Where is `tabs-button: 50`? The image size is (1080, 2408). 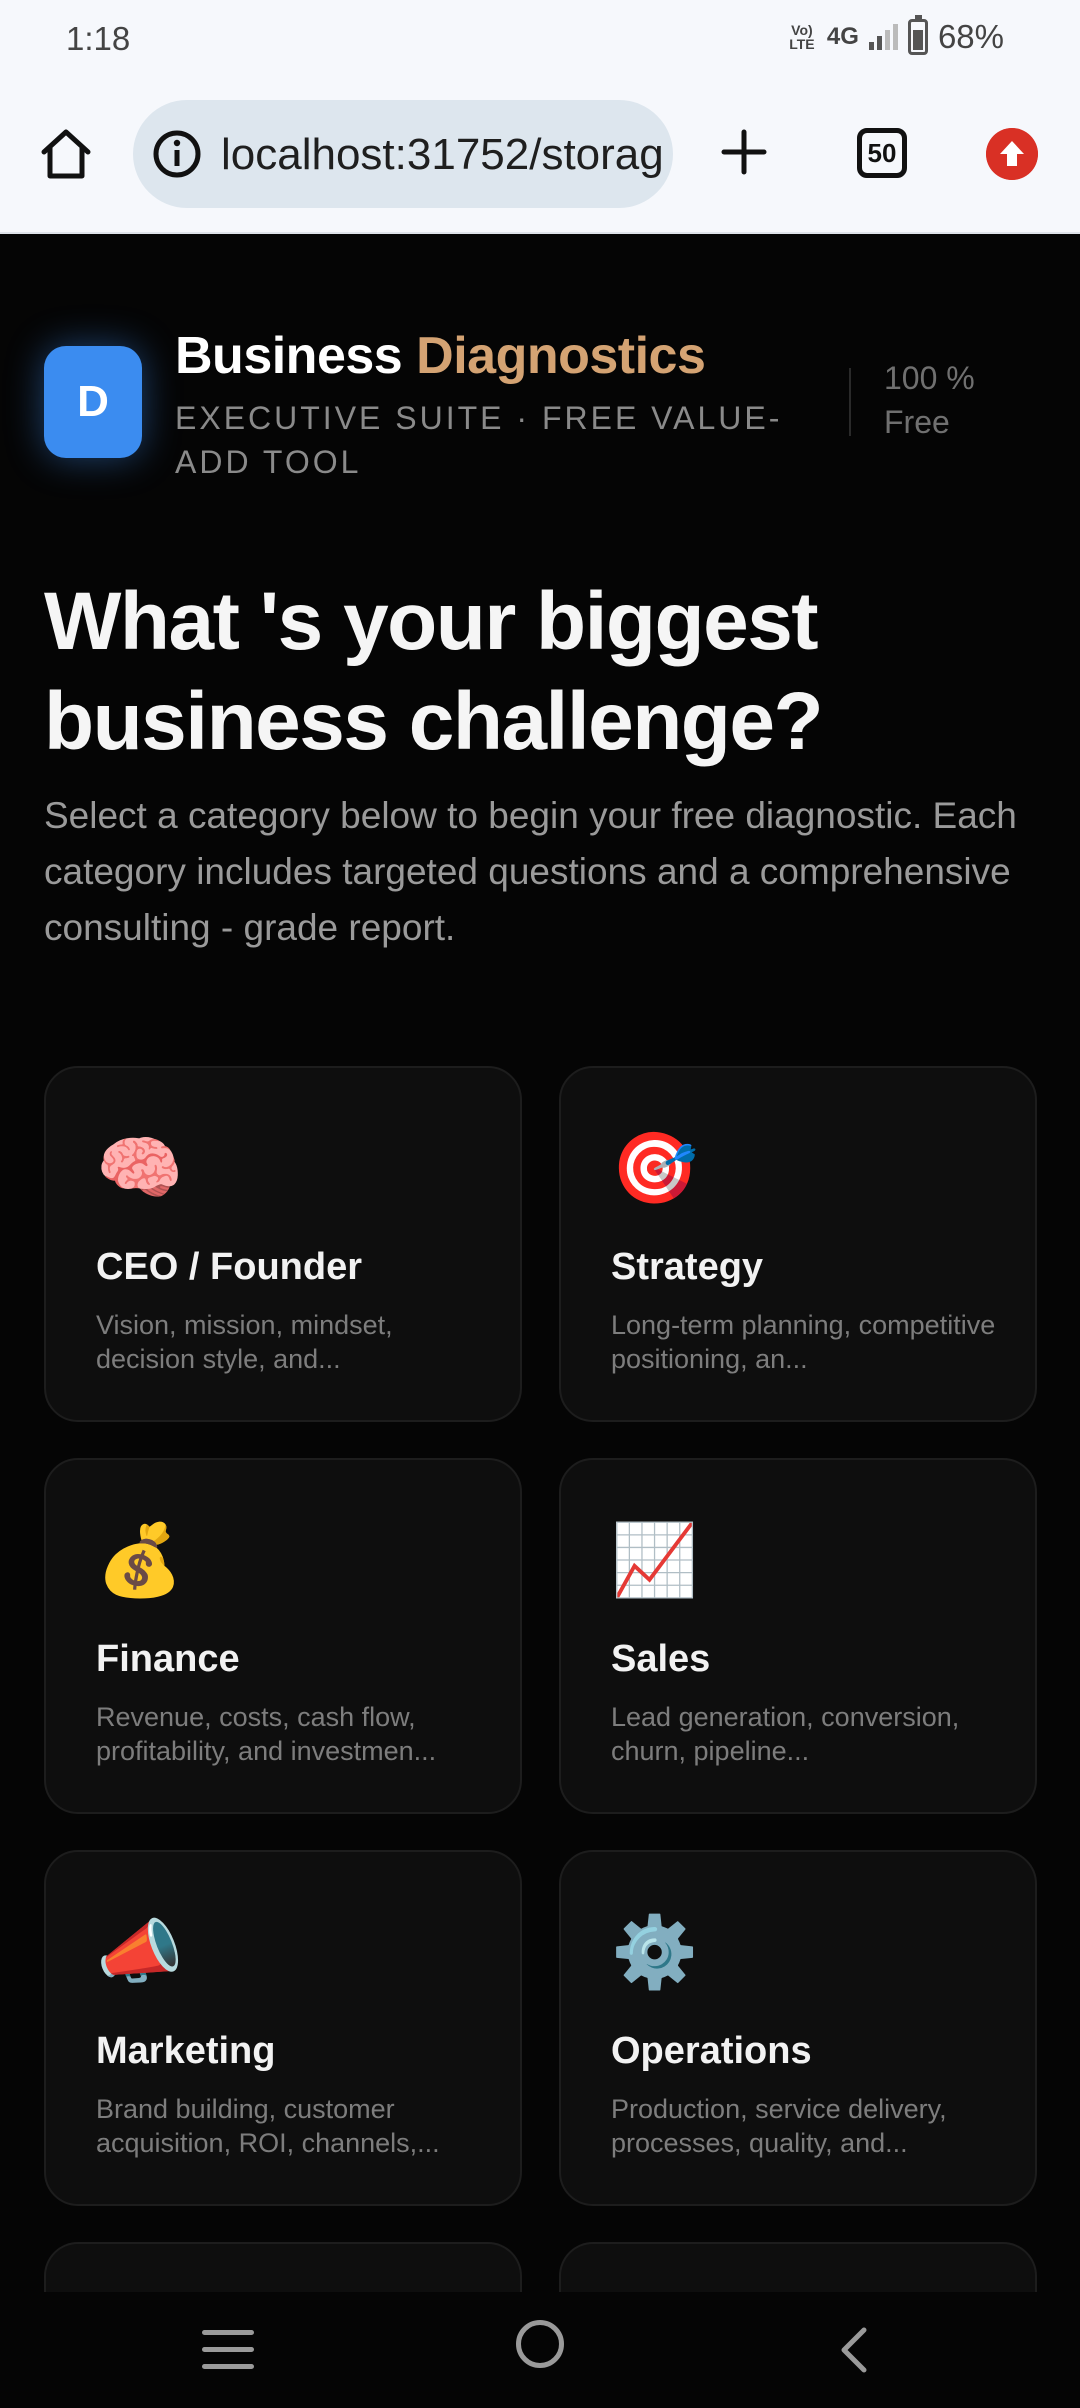
tabs-button: 50 is located at coordinates (882, 153).